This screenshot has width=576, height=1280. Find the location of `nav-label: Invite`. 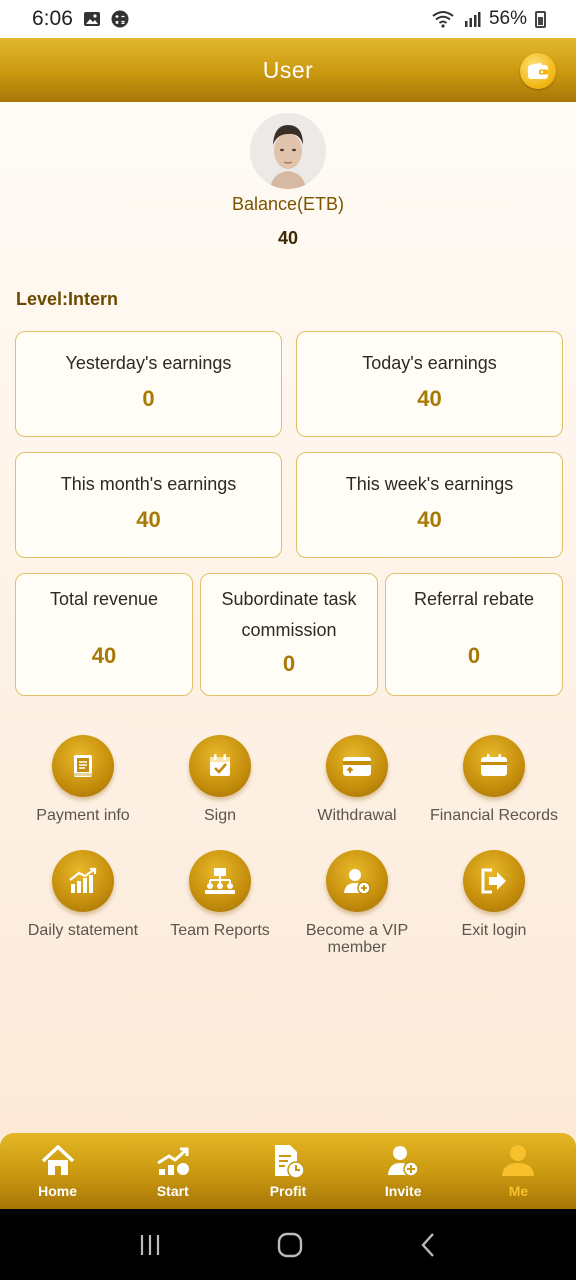

nav-label: Invite is located at coordinates (403, 1191).